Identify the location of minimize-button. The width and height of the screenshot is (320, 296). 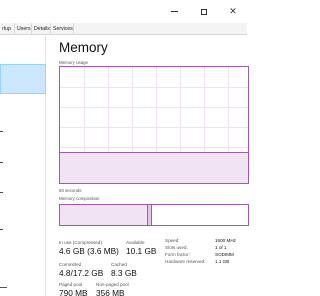
(174, 11).